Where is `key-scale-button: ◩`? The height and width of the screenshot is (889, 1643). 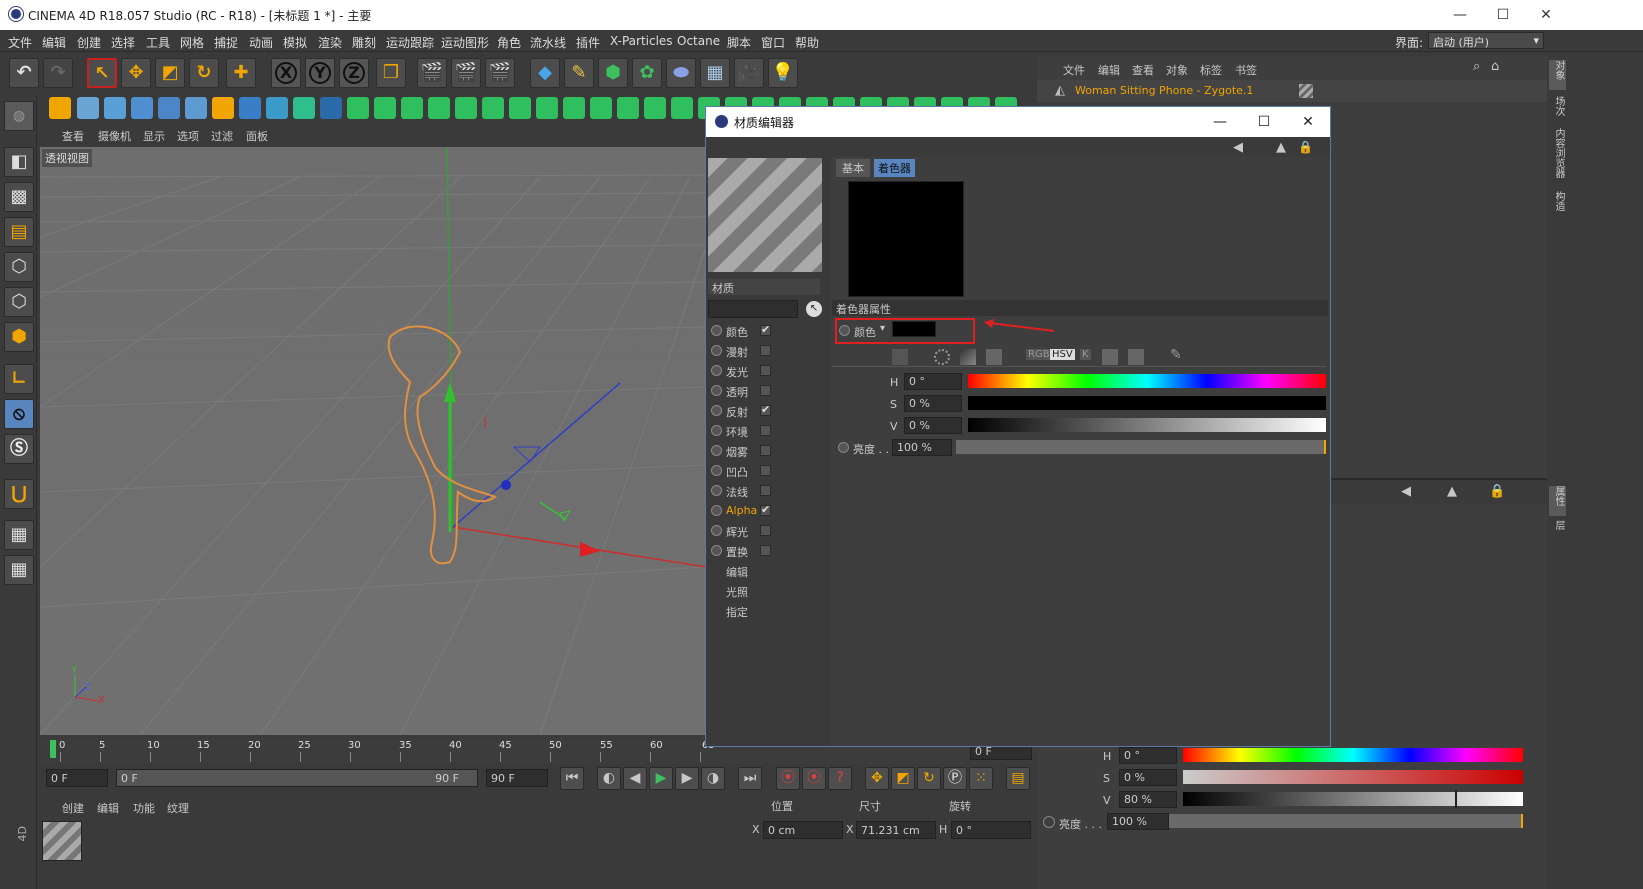
key-scale-button: ◩ is located at coordinates (903, 778).